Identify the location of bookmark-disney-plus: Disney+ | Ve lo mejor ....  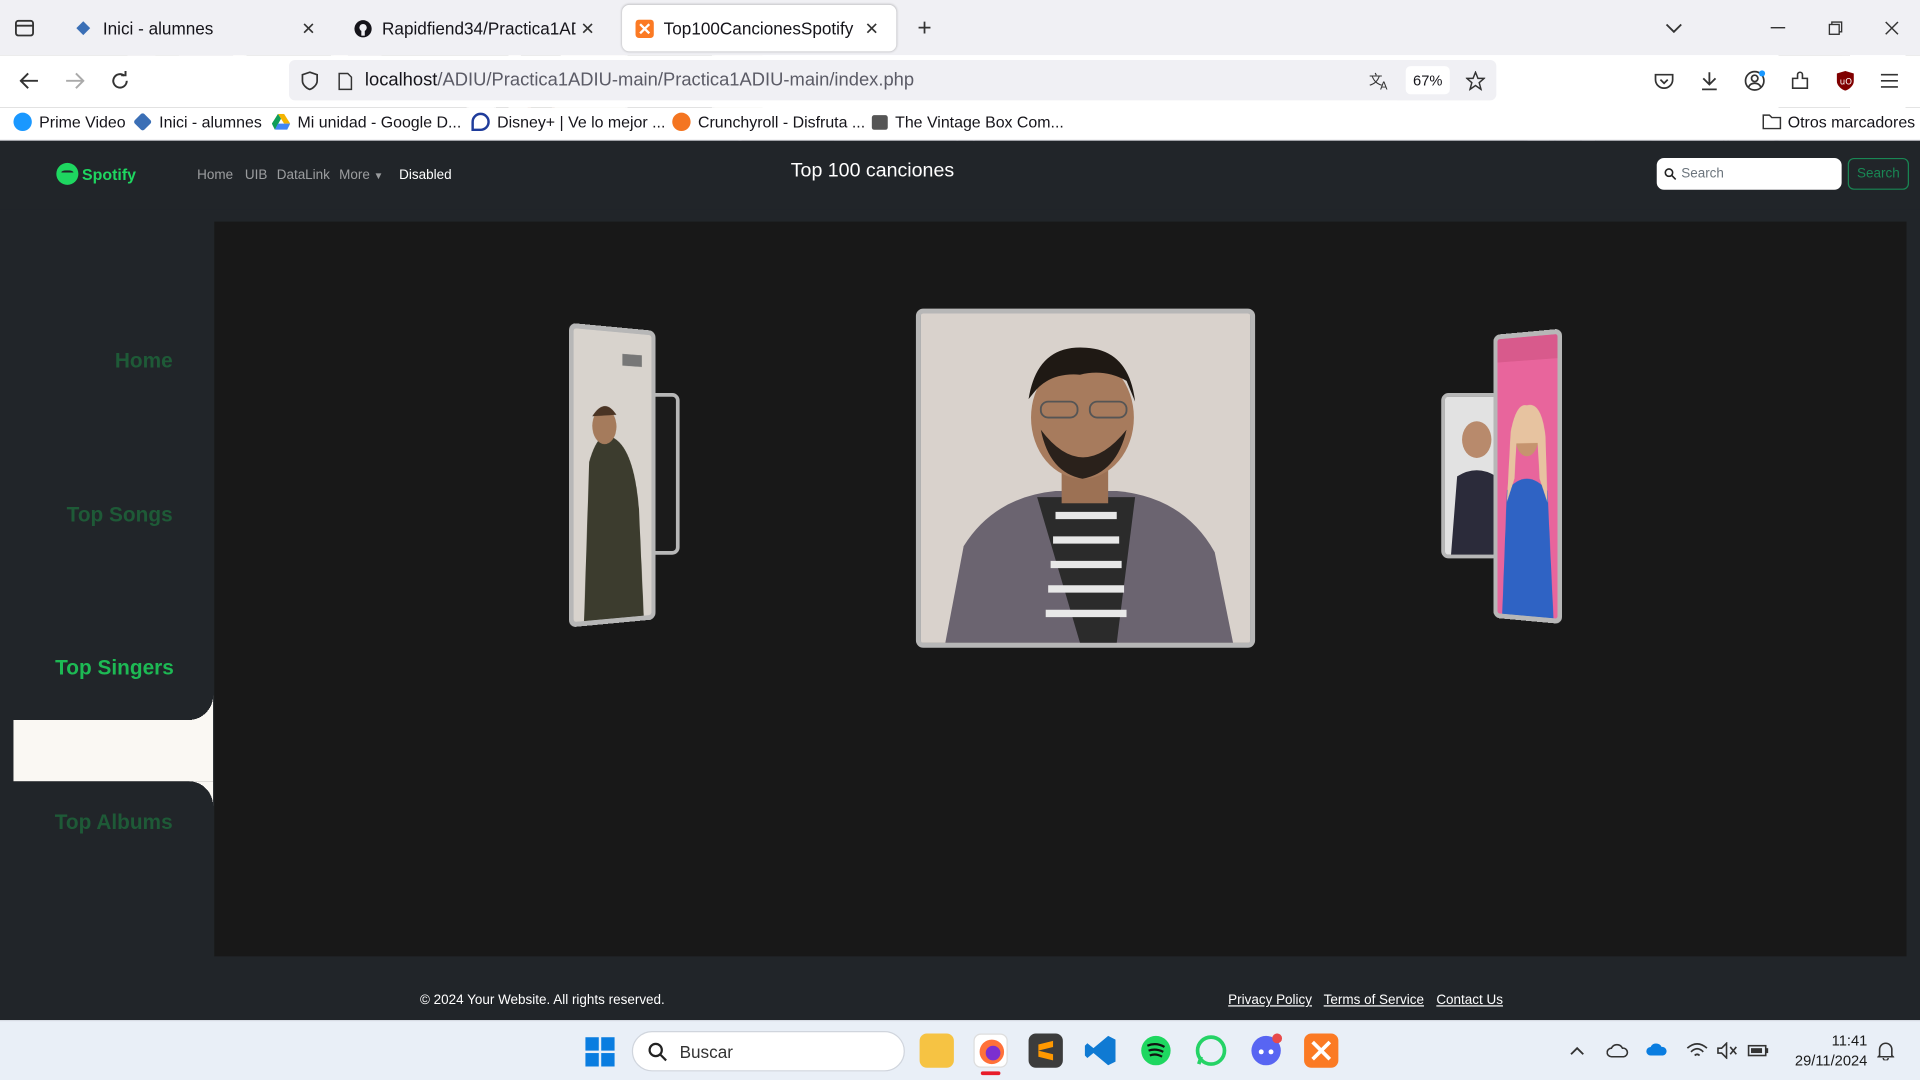
(568, 122).